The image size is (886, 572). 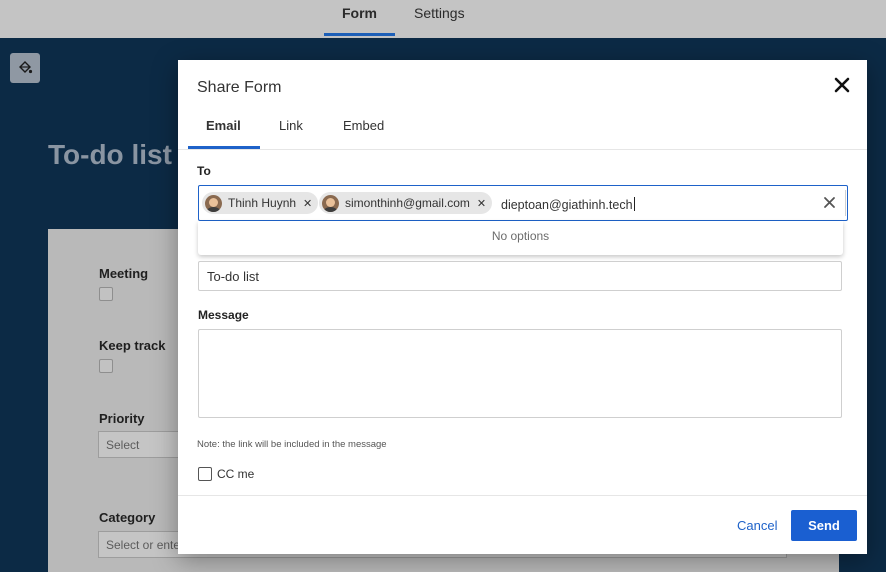 I want to click on tab-form: Form, so click(x=359, y=13).